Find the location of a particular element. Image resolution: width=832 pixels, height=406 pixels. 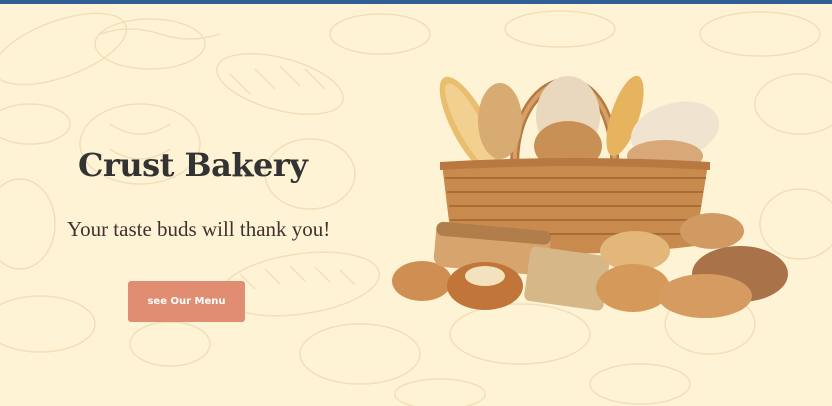

top-bar is located at coordinates (416, 2).